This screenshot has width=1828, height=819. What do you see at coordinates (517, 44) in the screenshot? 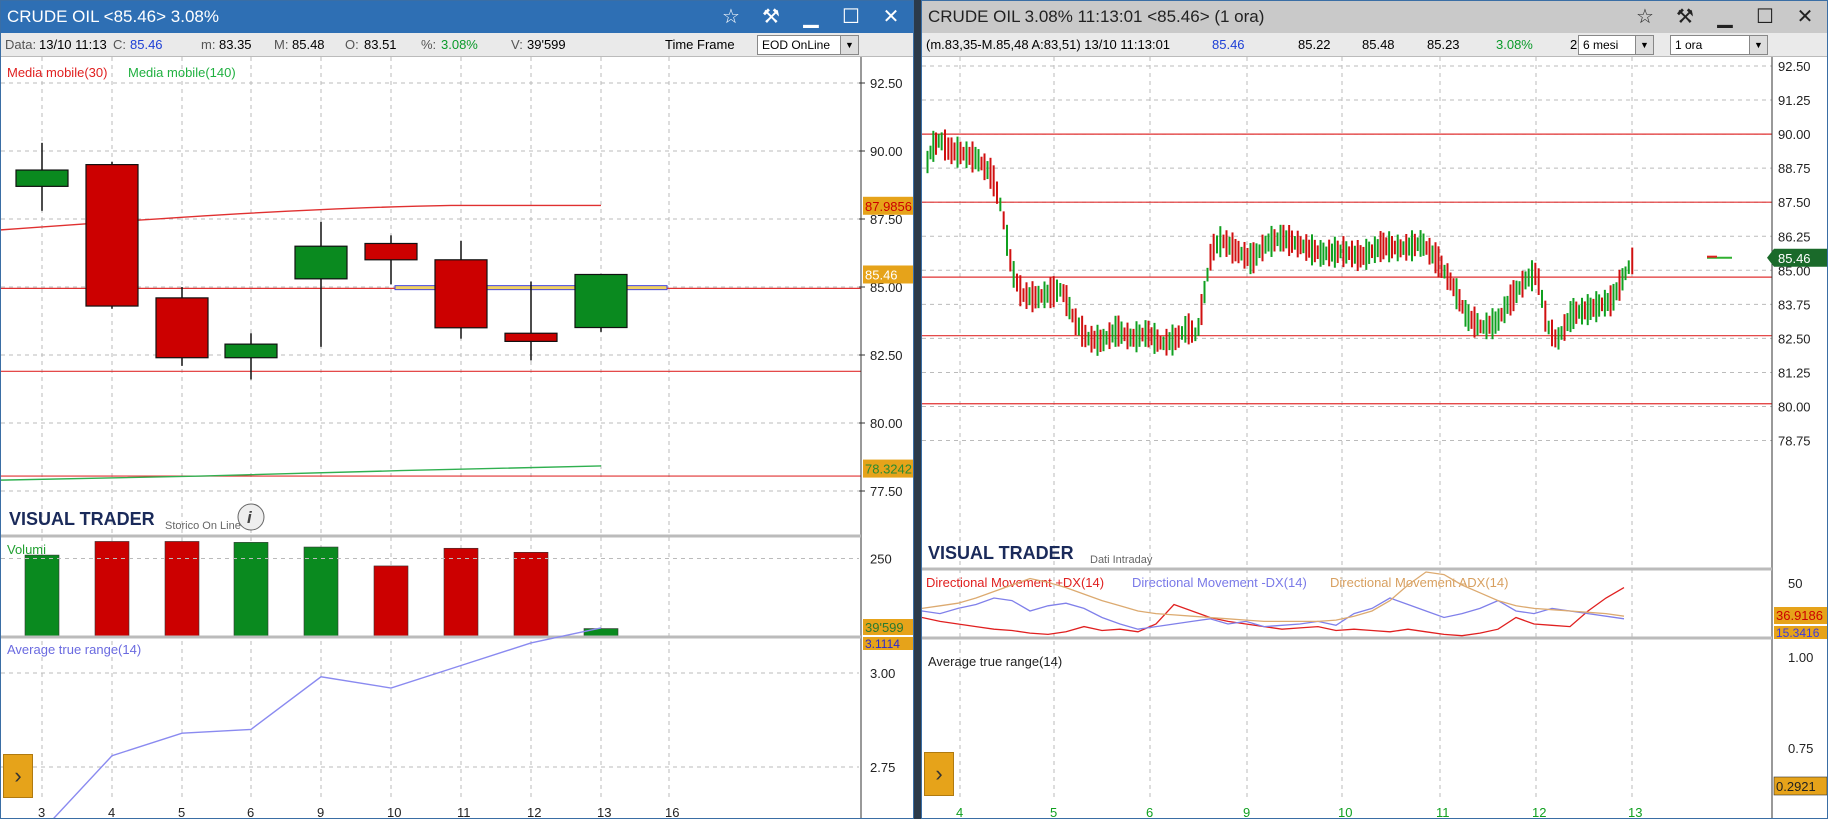
I see `volume-label: V:` at bounding box center [517, 44].